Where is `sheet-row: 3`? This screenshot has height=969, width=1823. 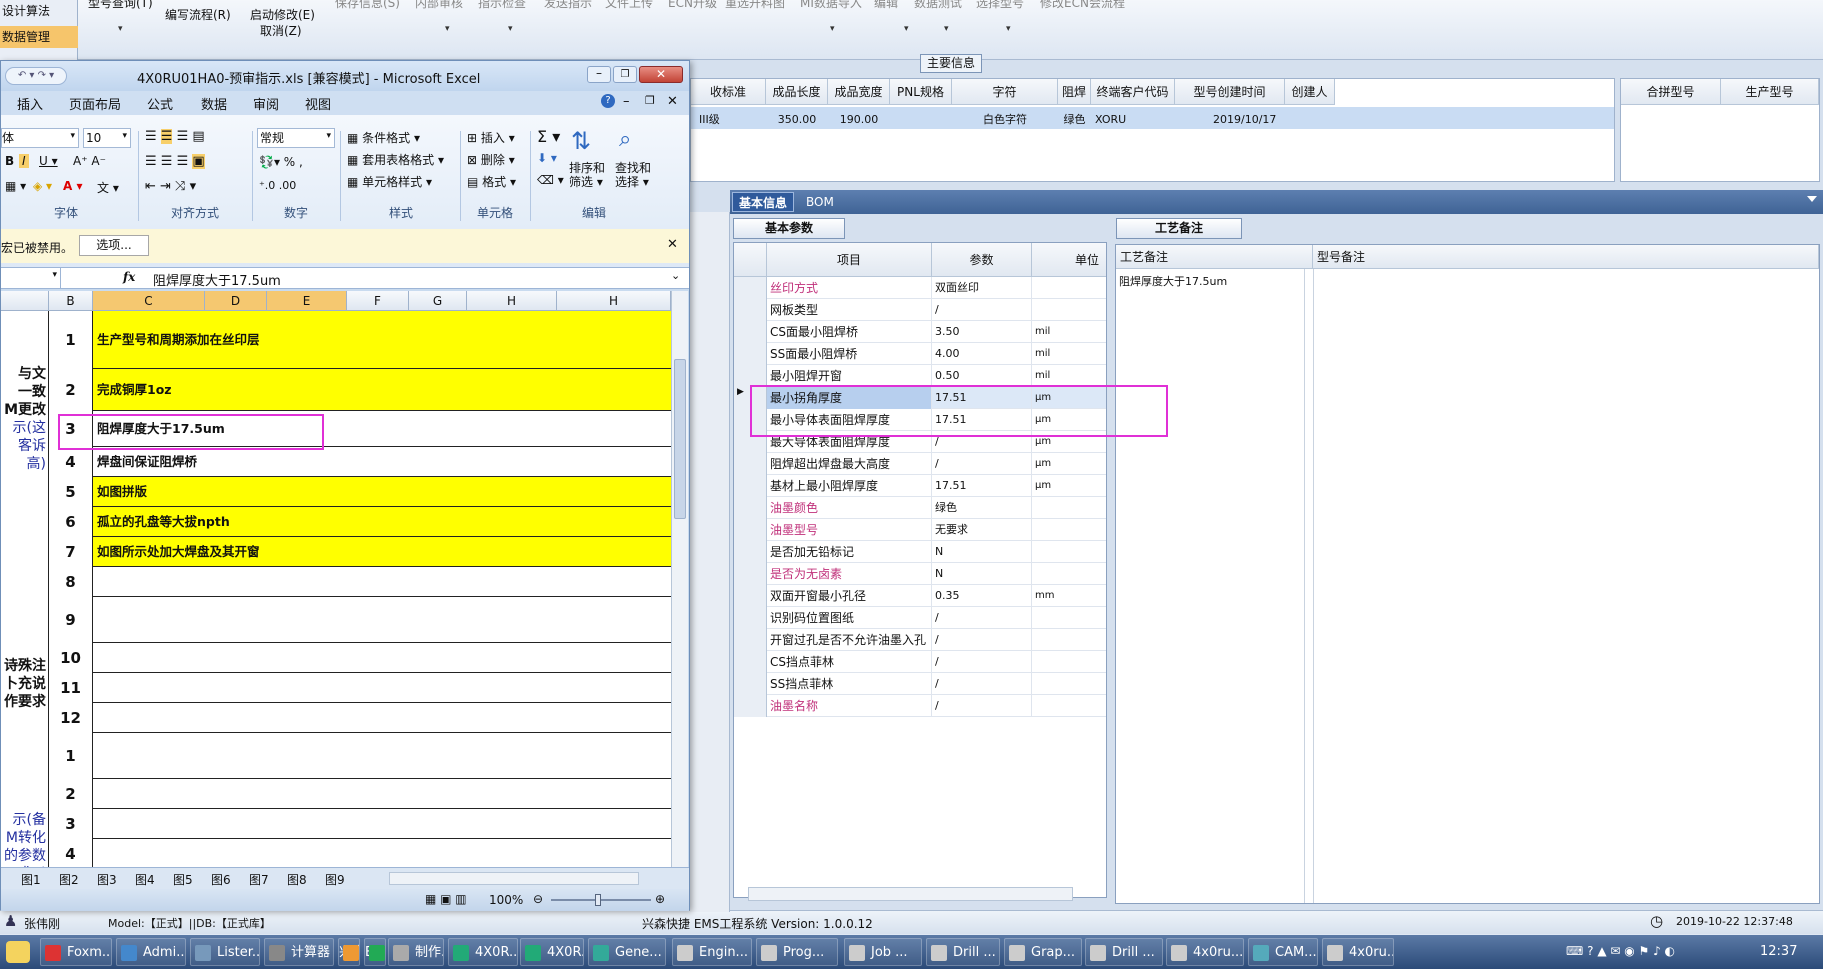 sheet-row: 3 is located at coordinates (360, 824).